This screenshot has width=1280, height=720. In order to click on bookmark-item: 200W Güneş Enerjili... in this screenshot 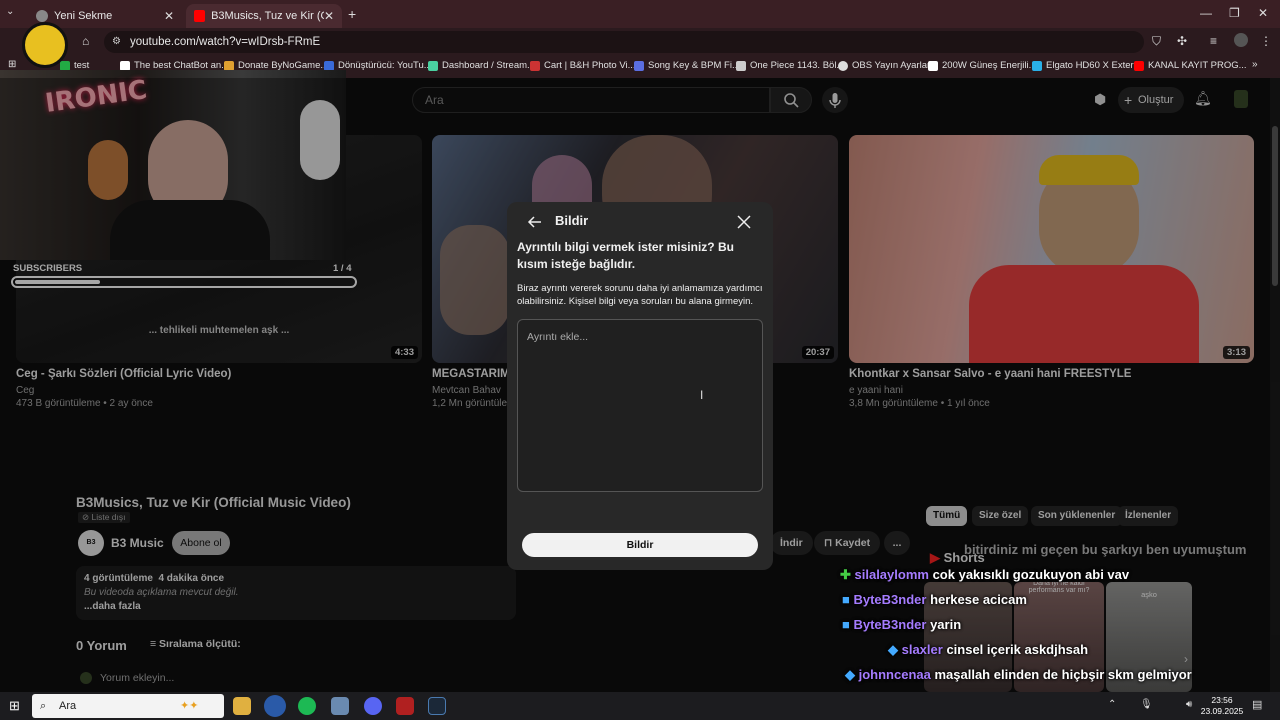, I will do `click(982, 65)`.